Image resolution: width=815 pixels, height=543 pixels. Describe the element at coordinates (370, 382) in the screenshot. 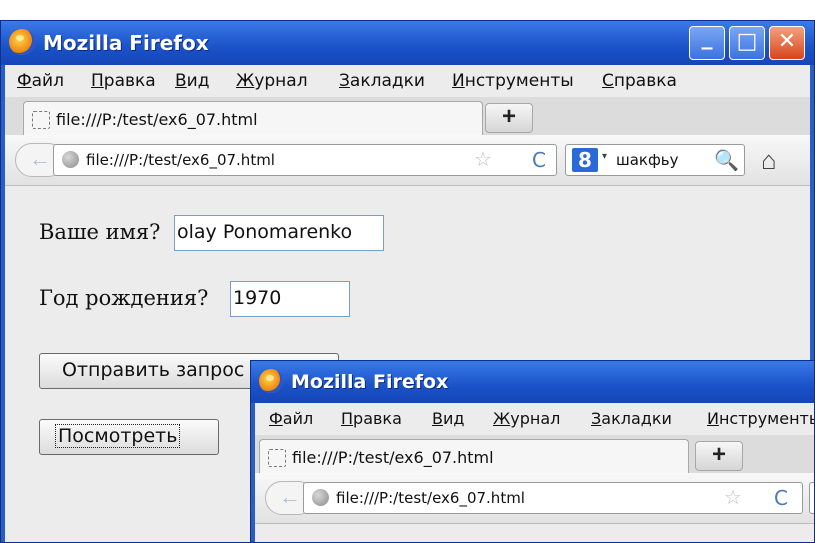

I see `overlay-window-title: Mozilla Firefox` at that location.